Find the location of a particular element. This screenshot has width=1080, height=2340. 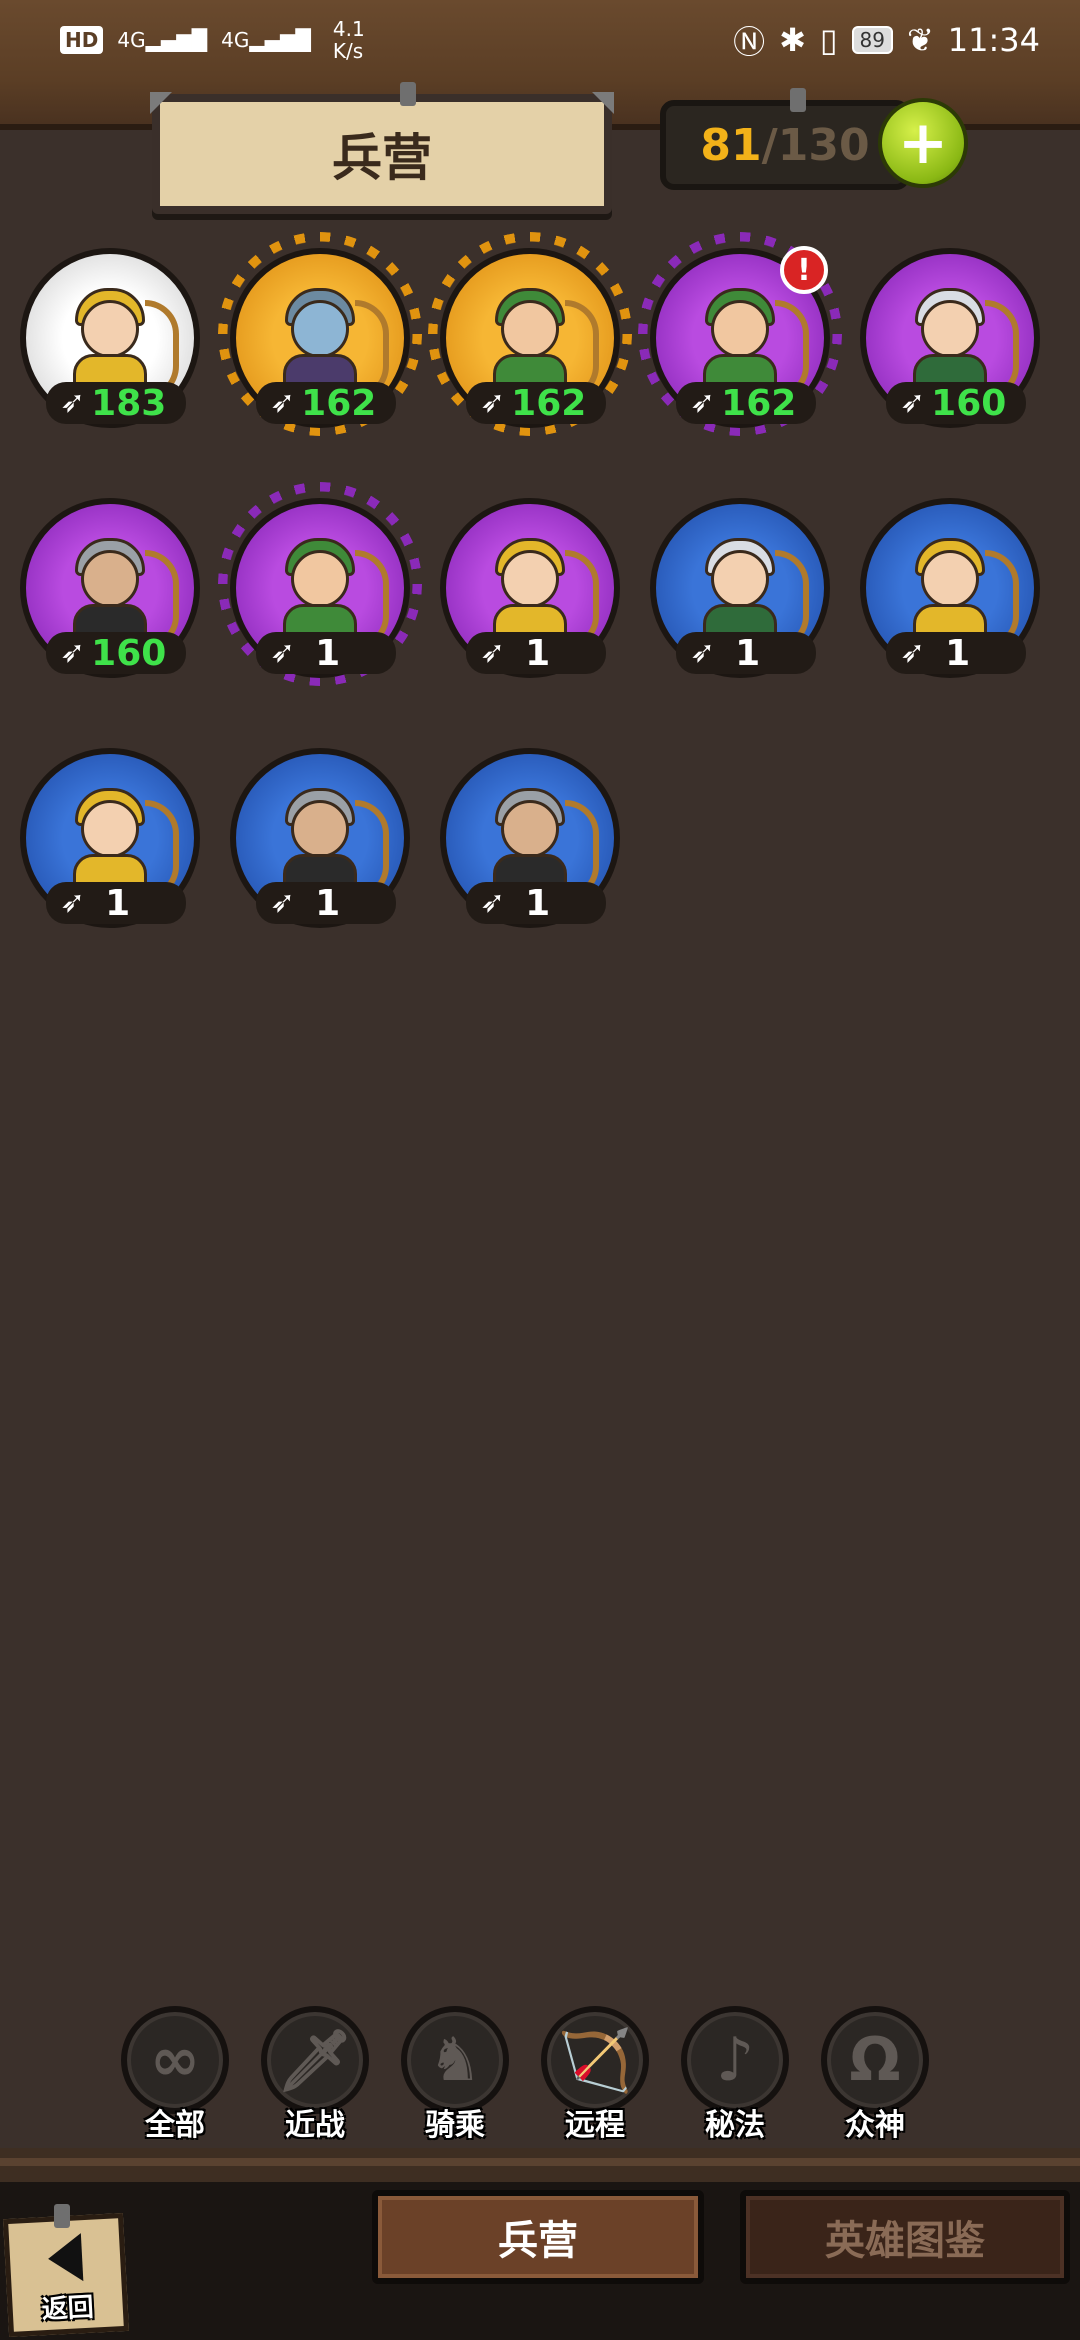

nfc-icon: Ⓝ is located at coordinates (749, 42).